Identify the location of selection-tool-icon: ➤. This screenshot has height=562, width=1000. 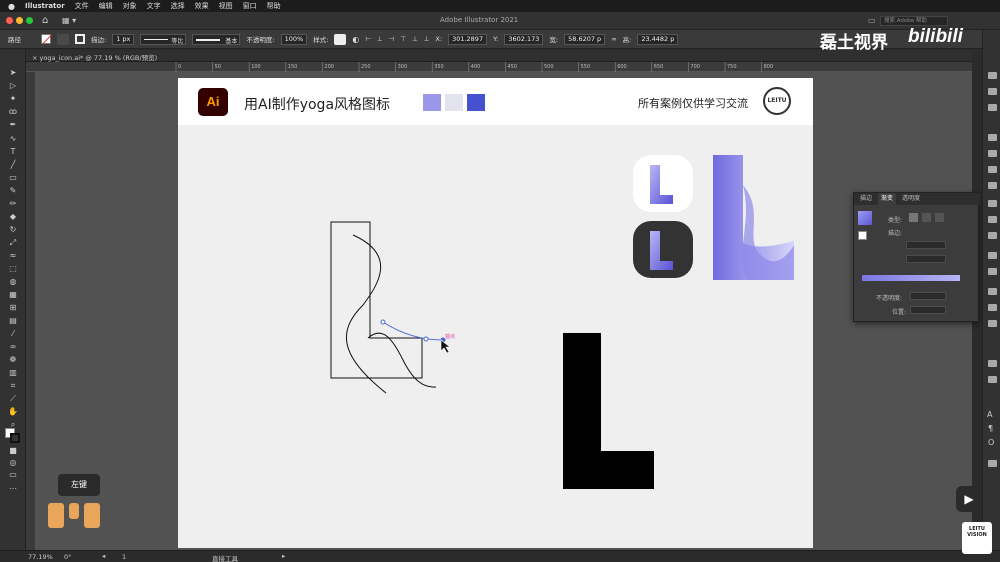
(13, 73).